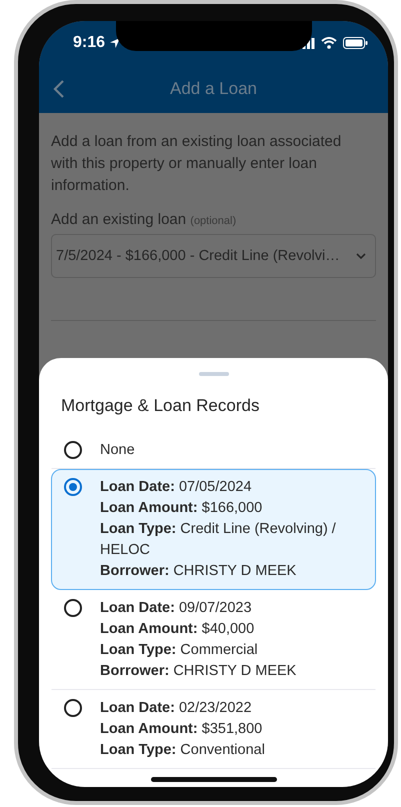 This screenshot has height=807, width=401. I want to click on battery-icon, so click(355, 43).